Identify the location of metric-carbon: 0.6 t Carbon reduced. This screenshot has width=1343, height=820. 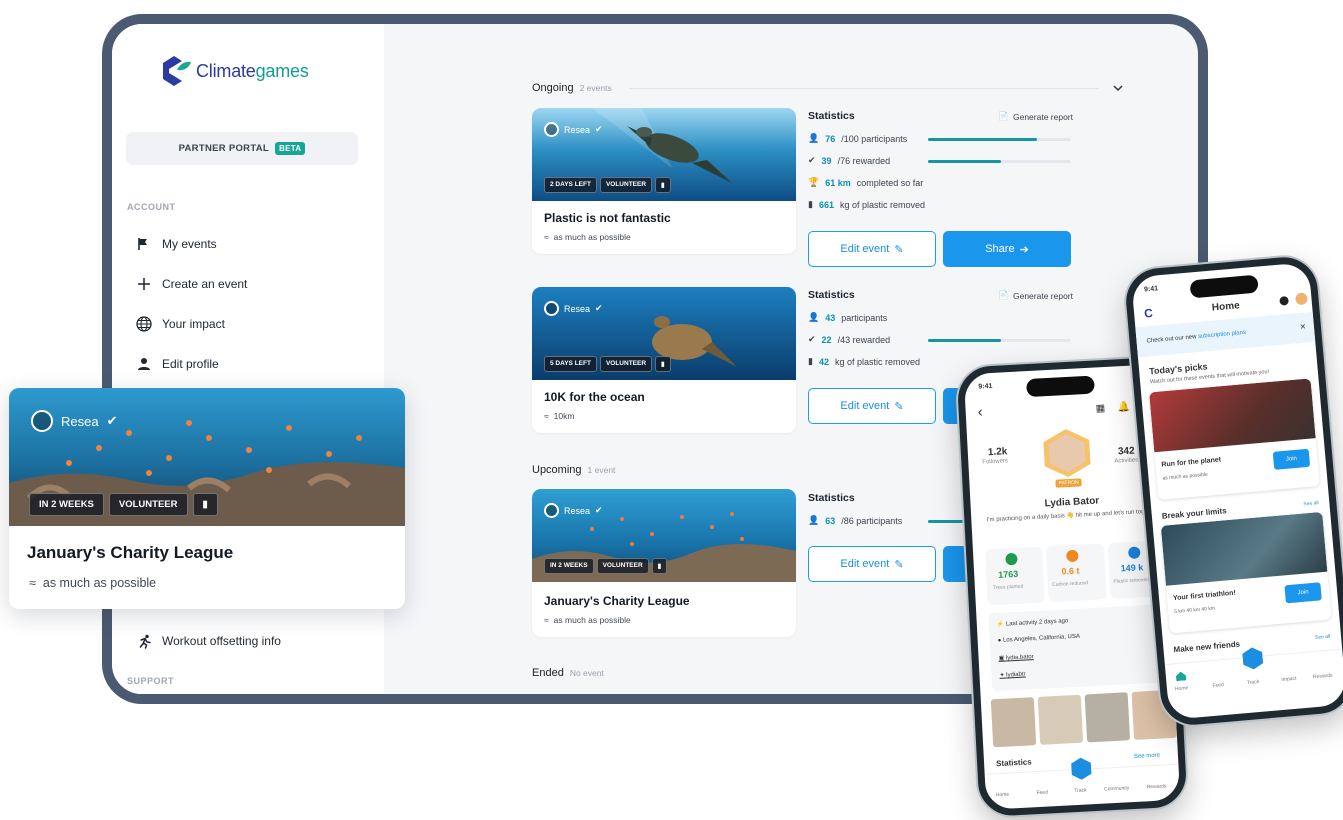
(1076, 573).